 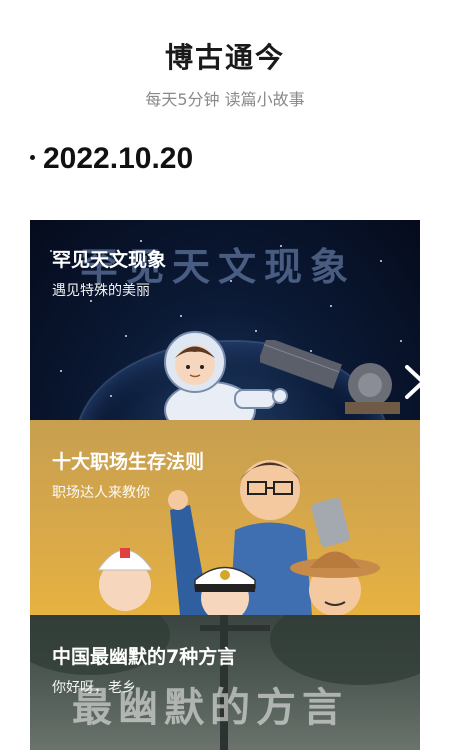 What do you see at coordinates (32, 157) in the screenshot?
I see `bullet-dot` at bounding box center [32, 157].